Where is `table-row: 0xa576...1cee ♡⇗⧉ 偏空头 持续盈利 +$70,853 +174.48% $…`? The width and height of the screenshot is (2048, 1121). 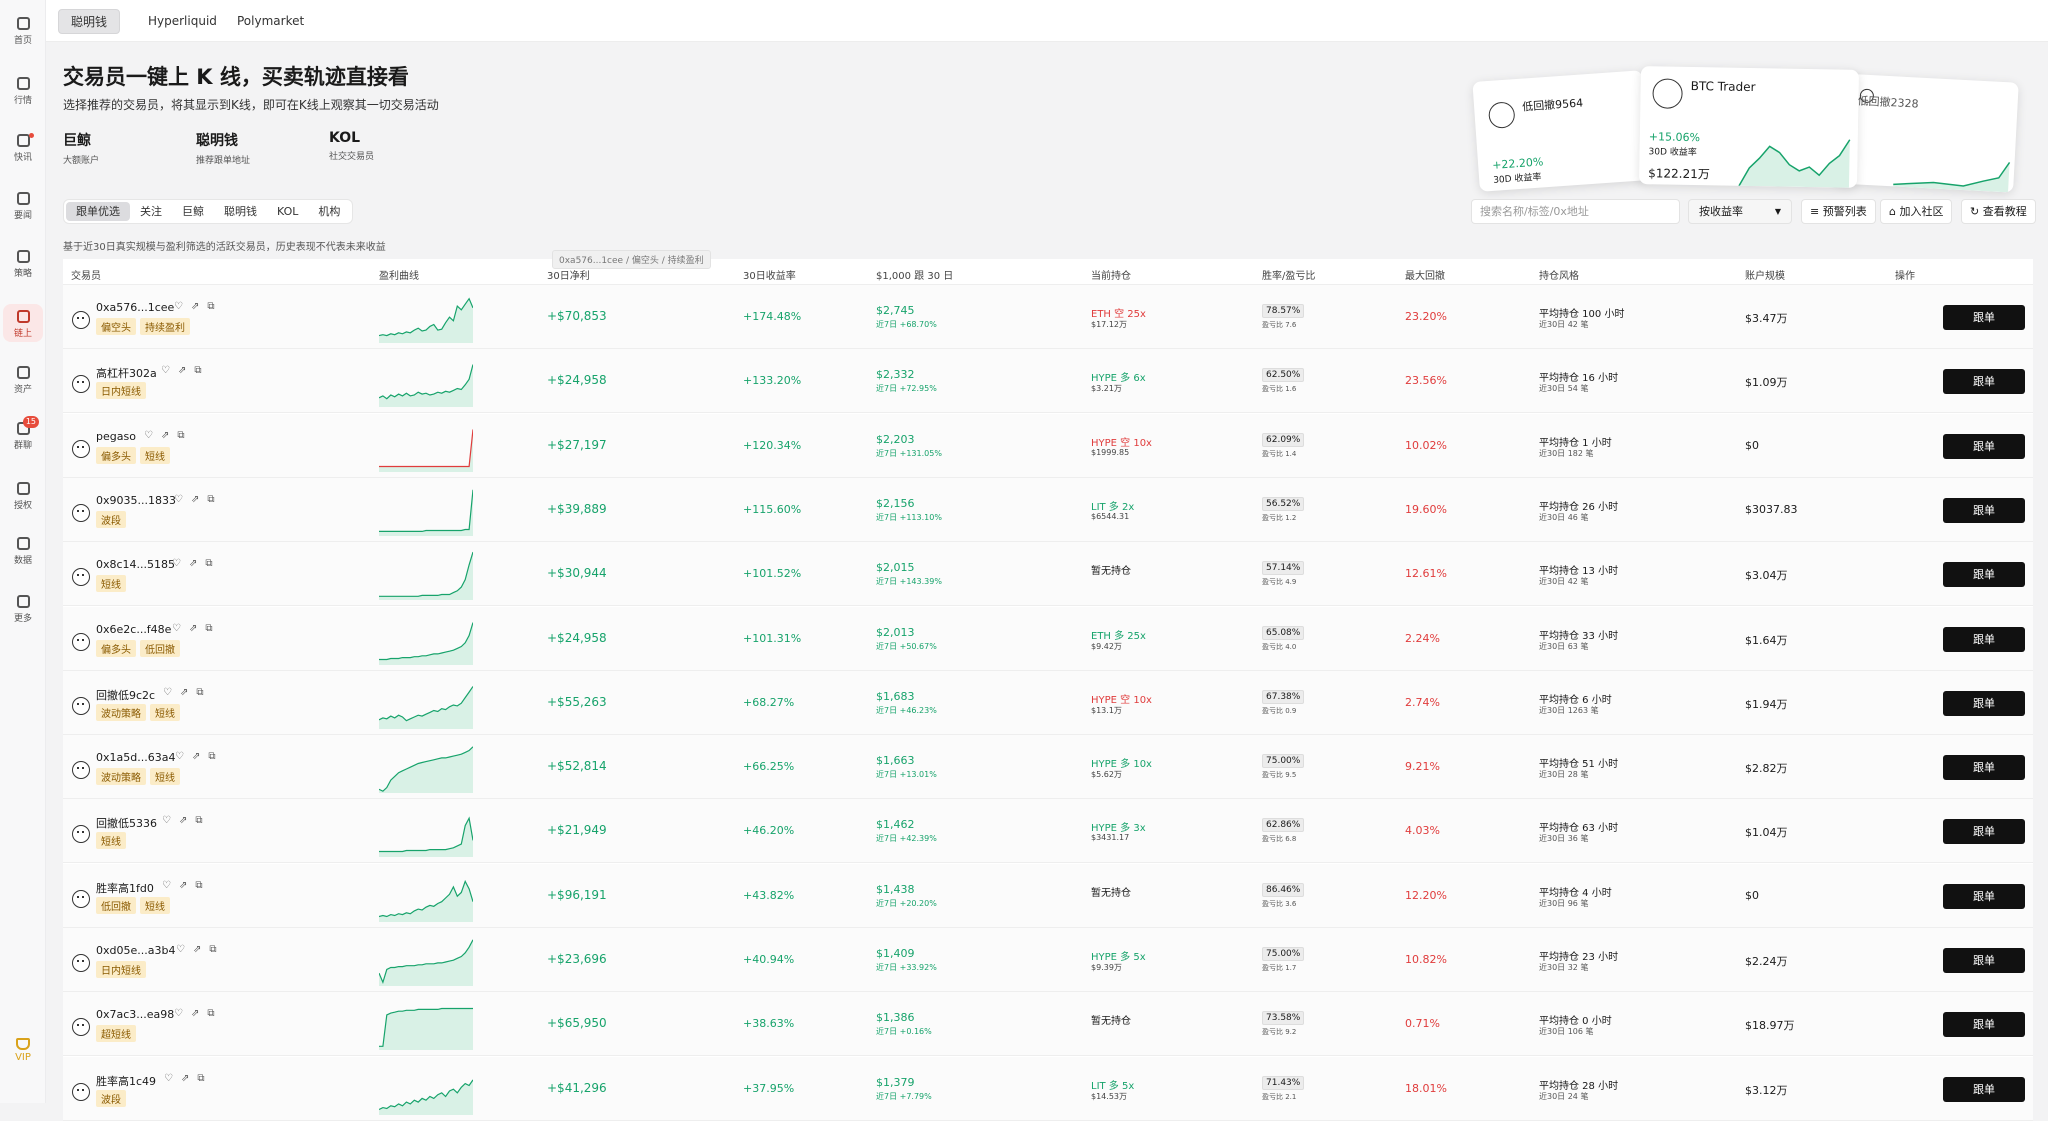
table-row: 0xa576...1cee ♡⇗⧉ 偏空头 持续盈利 +$70,853 +174.48% $… is located at coordinates (1048, 317).